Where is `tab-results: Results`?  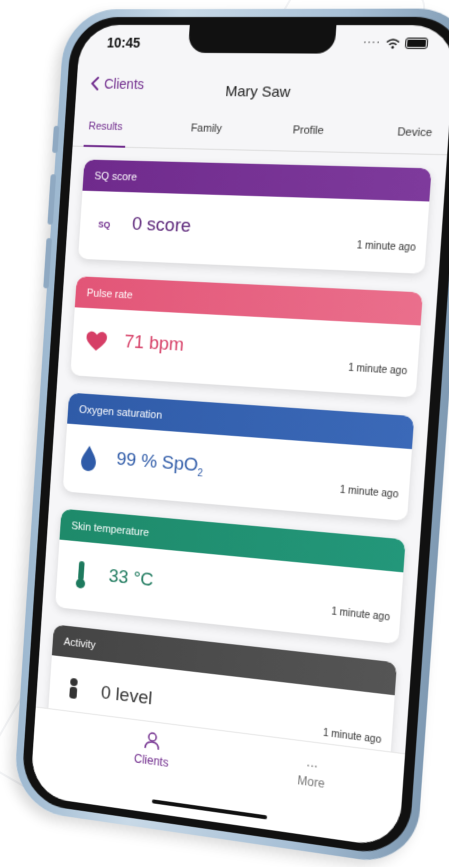 tab-results: Results is located at coordinates (105, 129).